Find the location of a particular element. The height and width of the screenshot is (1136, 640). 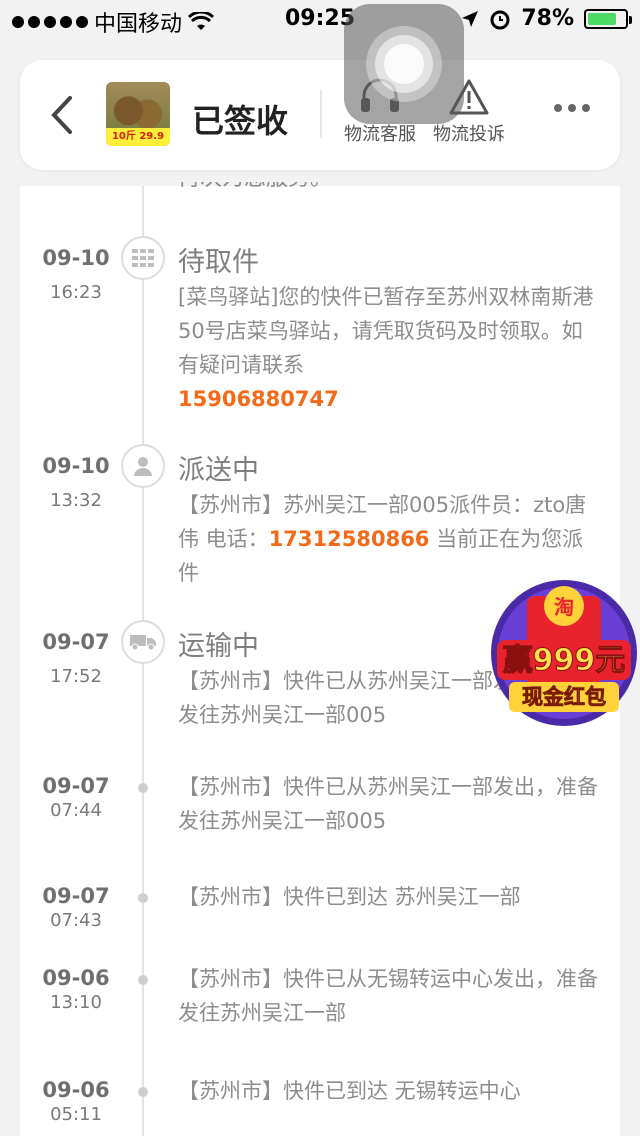

assistive-core is located at coordinates (404, 64).